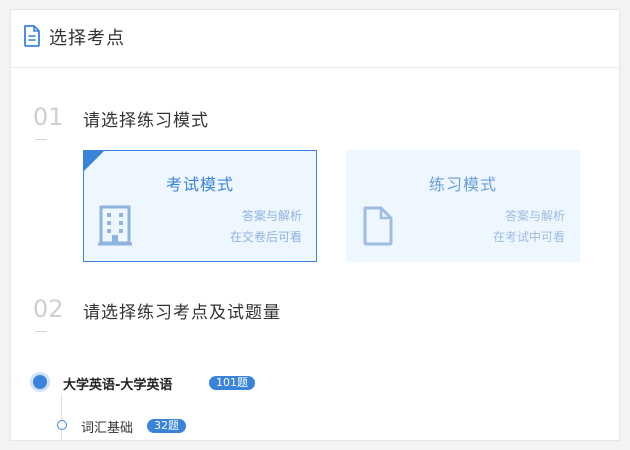  What do you see at coordinates (48, 309) in the screenshot?
I see `step-number-2: 02` at bounding box center [48, 309].